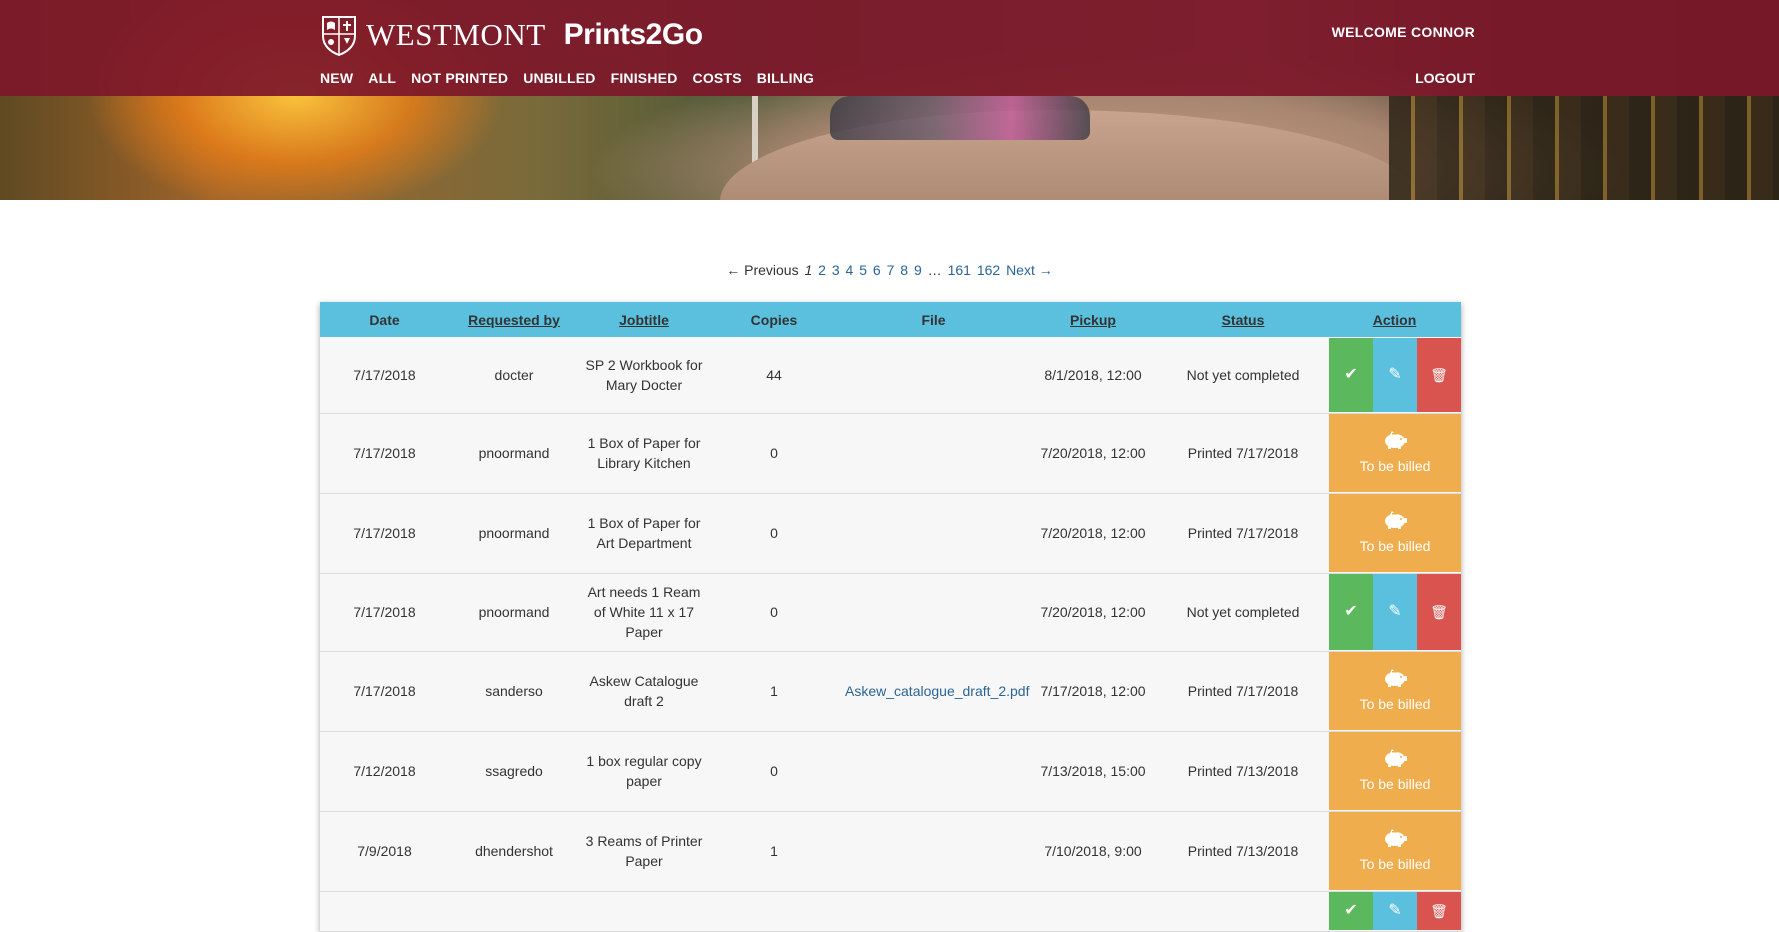 This screenshot has height=932, width=1779. I want to click on column-header-copies: Copies, so click(774, 319).